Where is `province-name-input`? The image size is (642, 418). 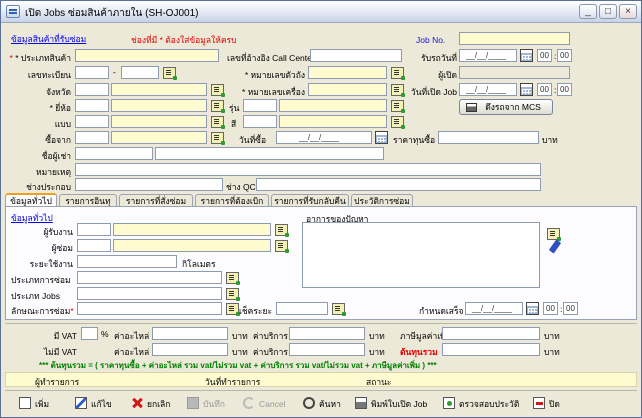
province-name-input is located at coordinates (159, 89).